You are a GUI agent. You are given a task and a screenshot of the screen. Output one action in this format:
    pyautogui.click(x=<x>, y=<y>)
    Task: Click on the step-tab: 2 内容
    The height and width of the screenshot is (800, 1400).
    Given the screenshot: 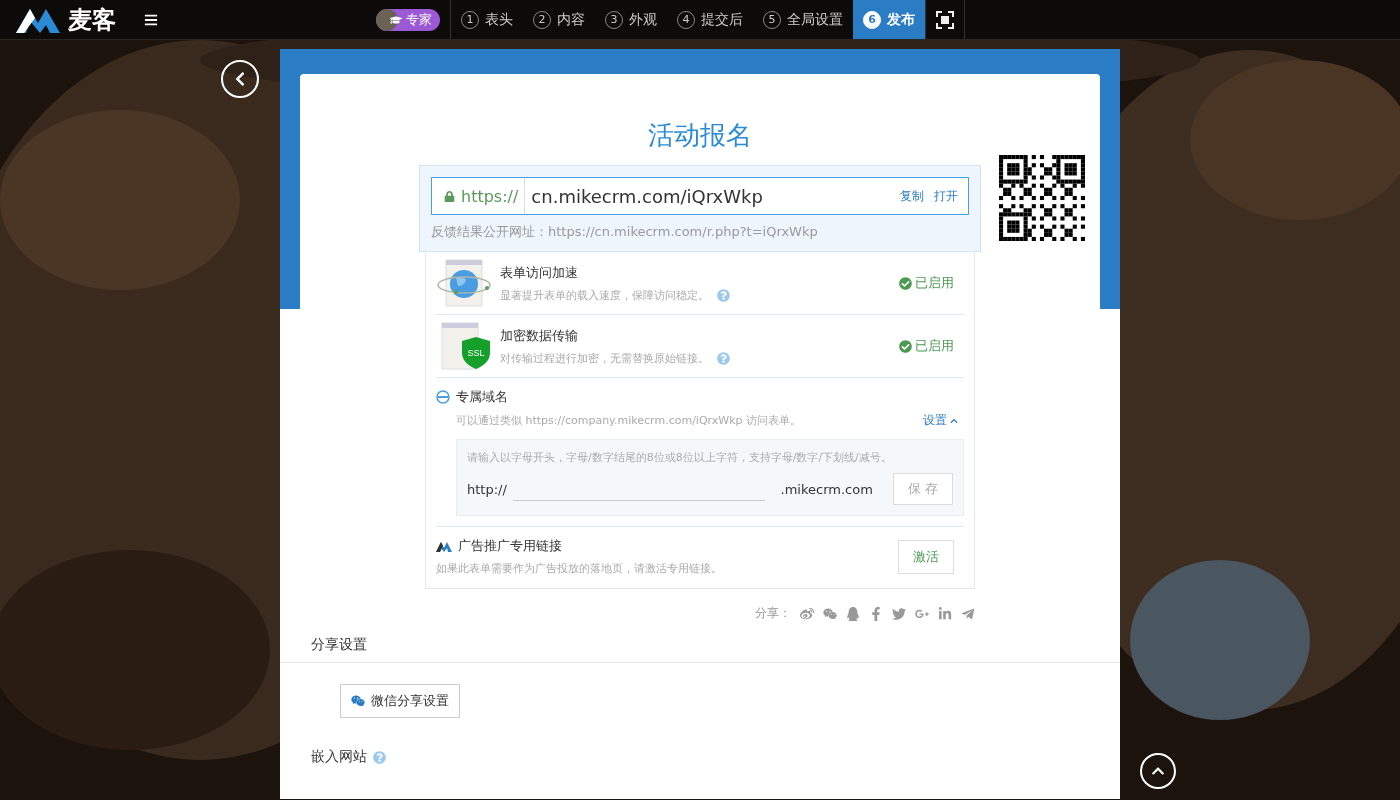 What is the action you would take?
    pyautogui.click(x=559, y=19)
    